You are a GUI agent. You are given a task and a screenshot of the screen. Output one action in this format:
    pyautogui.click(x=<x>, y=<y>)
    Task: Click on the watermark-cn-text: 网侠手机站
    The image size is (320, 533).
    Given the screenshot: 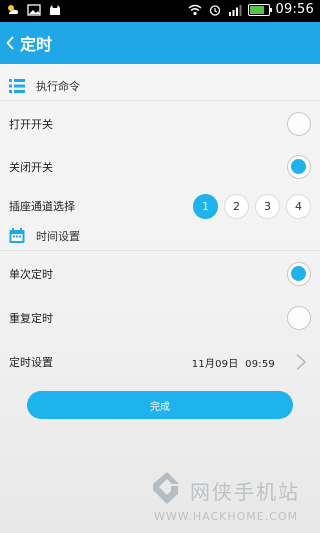 What is the action you would take?
    pyautogui.click(x=245, y=492)
    